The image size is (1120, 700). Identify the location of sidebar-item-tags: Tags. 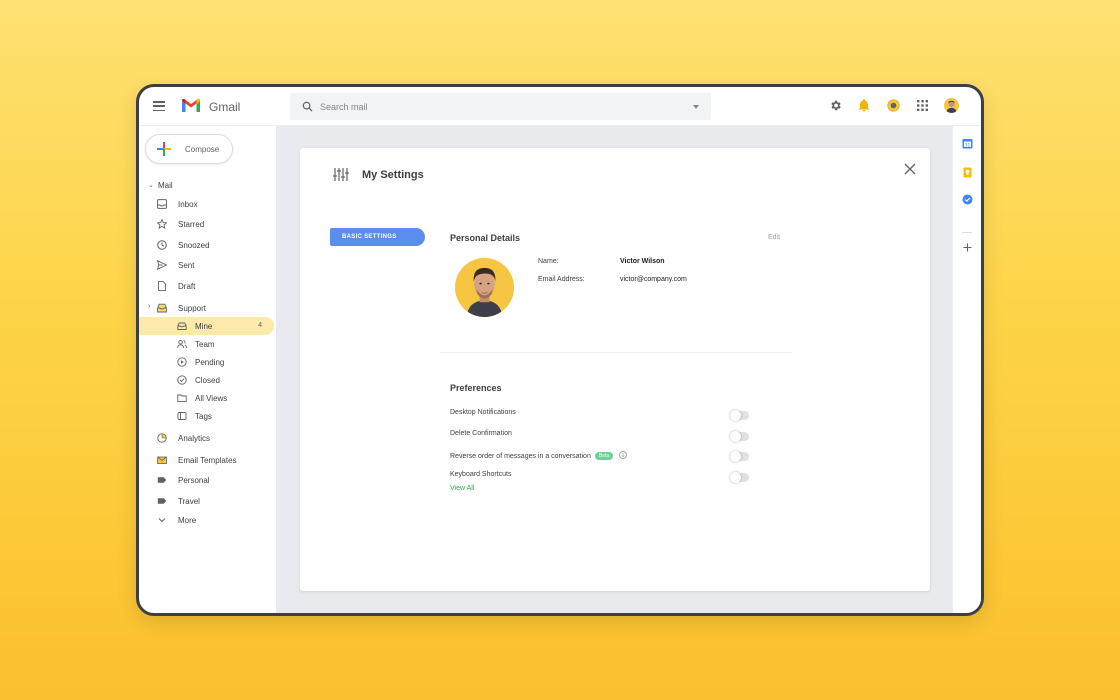
(207, 416).